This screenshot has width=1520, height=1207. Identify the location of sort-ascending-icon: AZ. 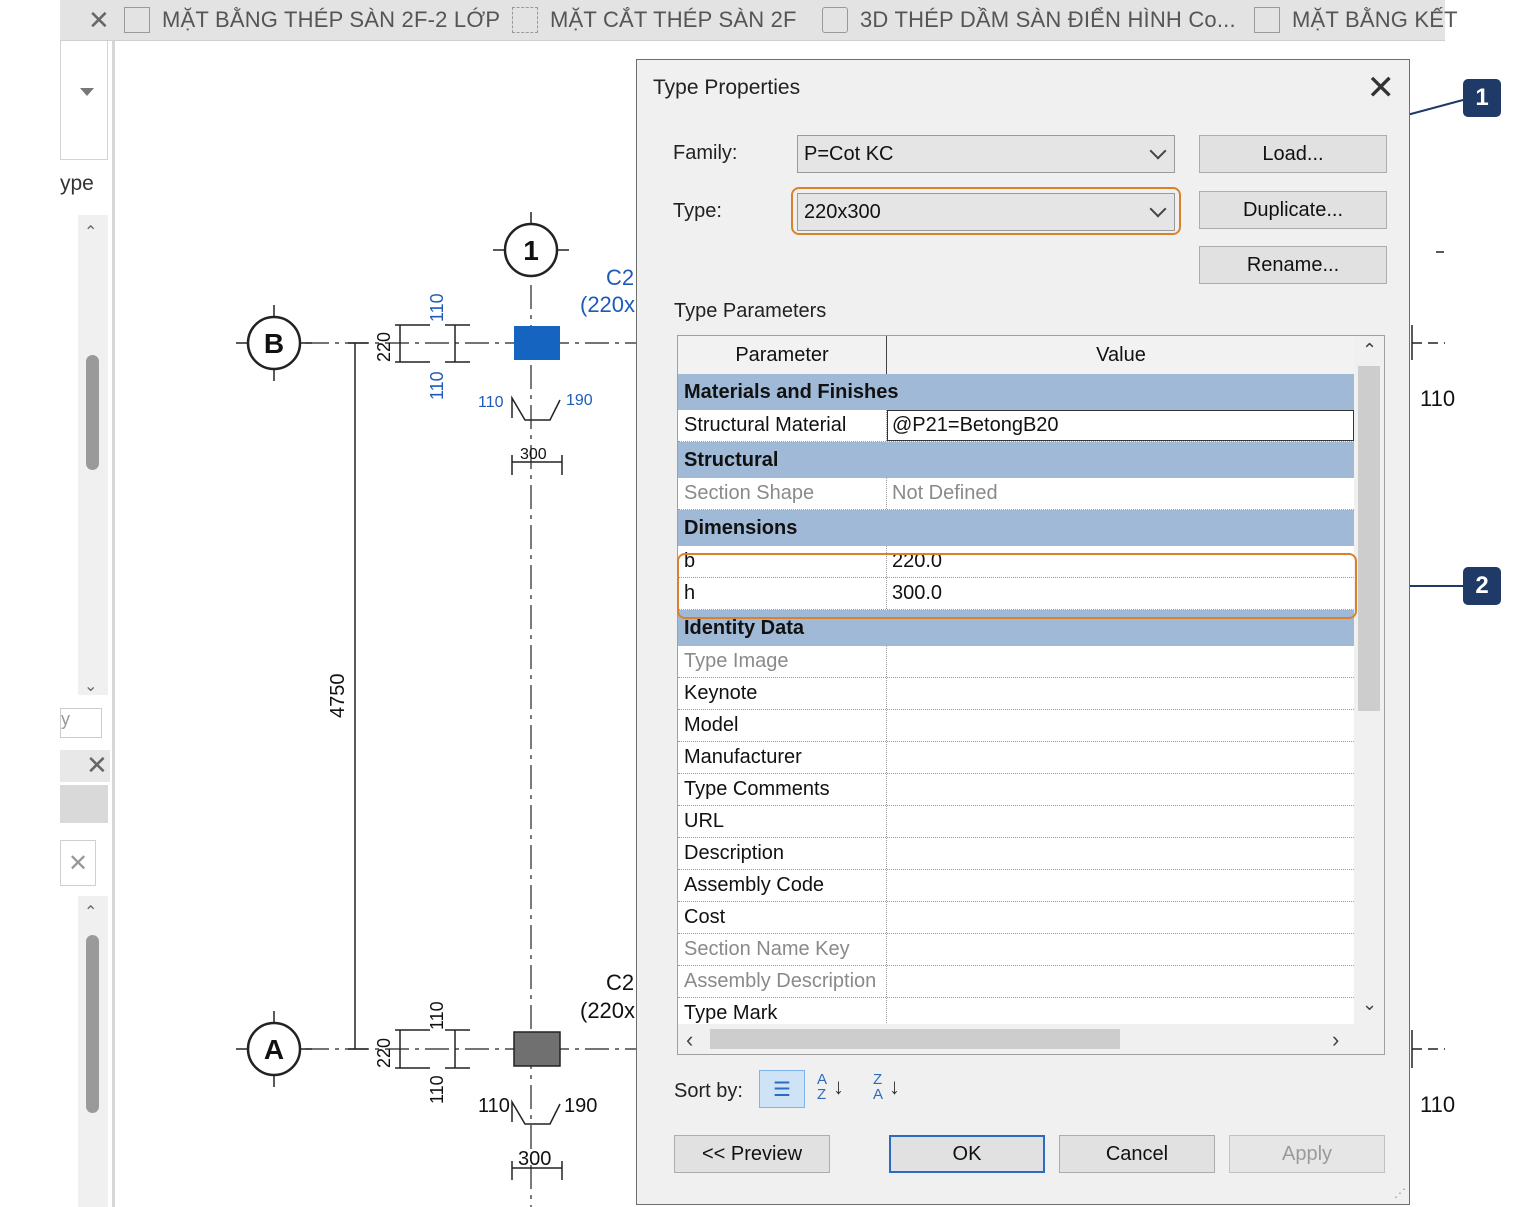
(822, 1087).